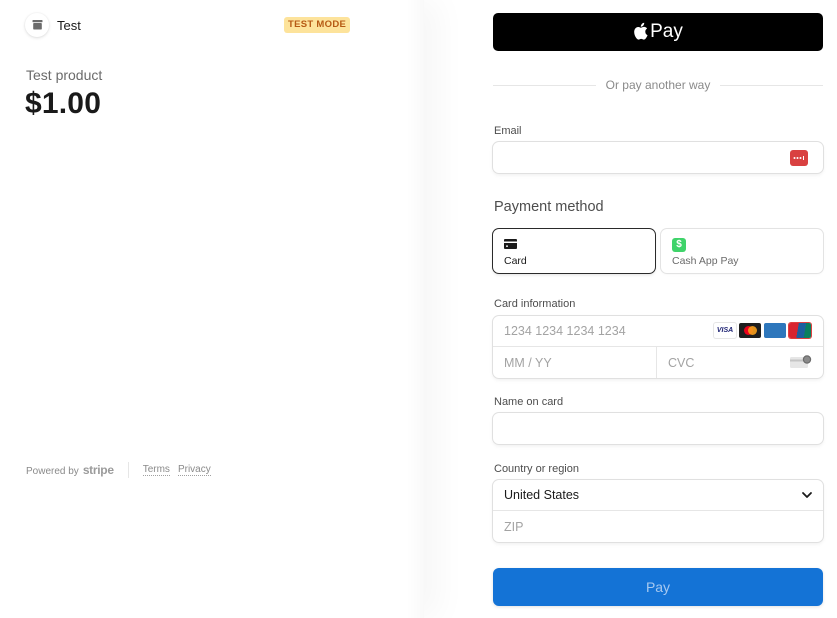  I want to click on cvc-icon, so click(801, 361).